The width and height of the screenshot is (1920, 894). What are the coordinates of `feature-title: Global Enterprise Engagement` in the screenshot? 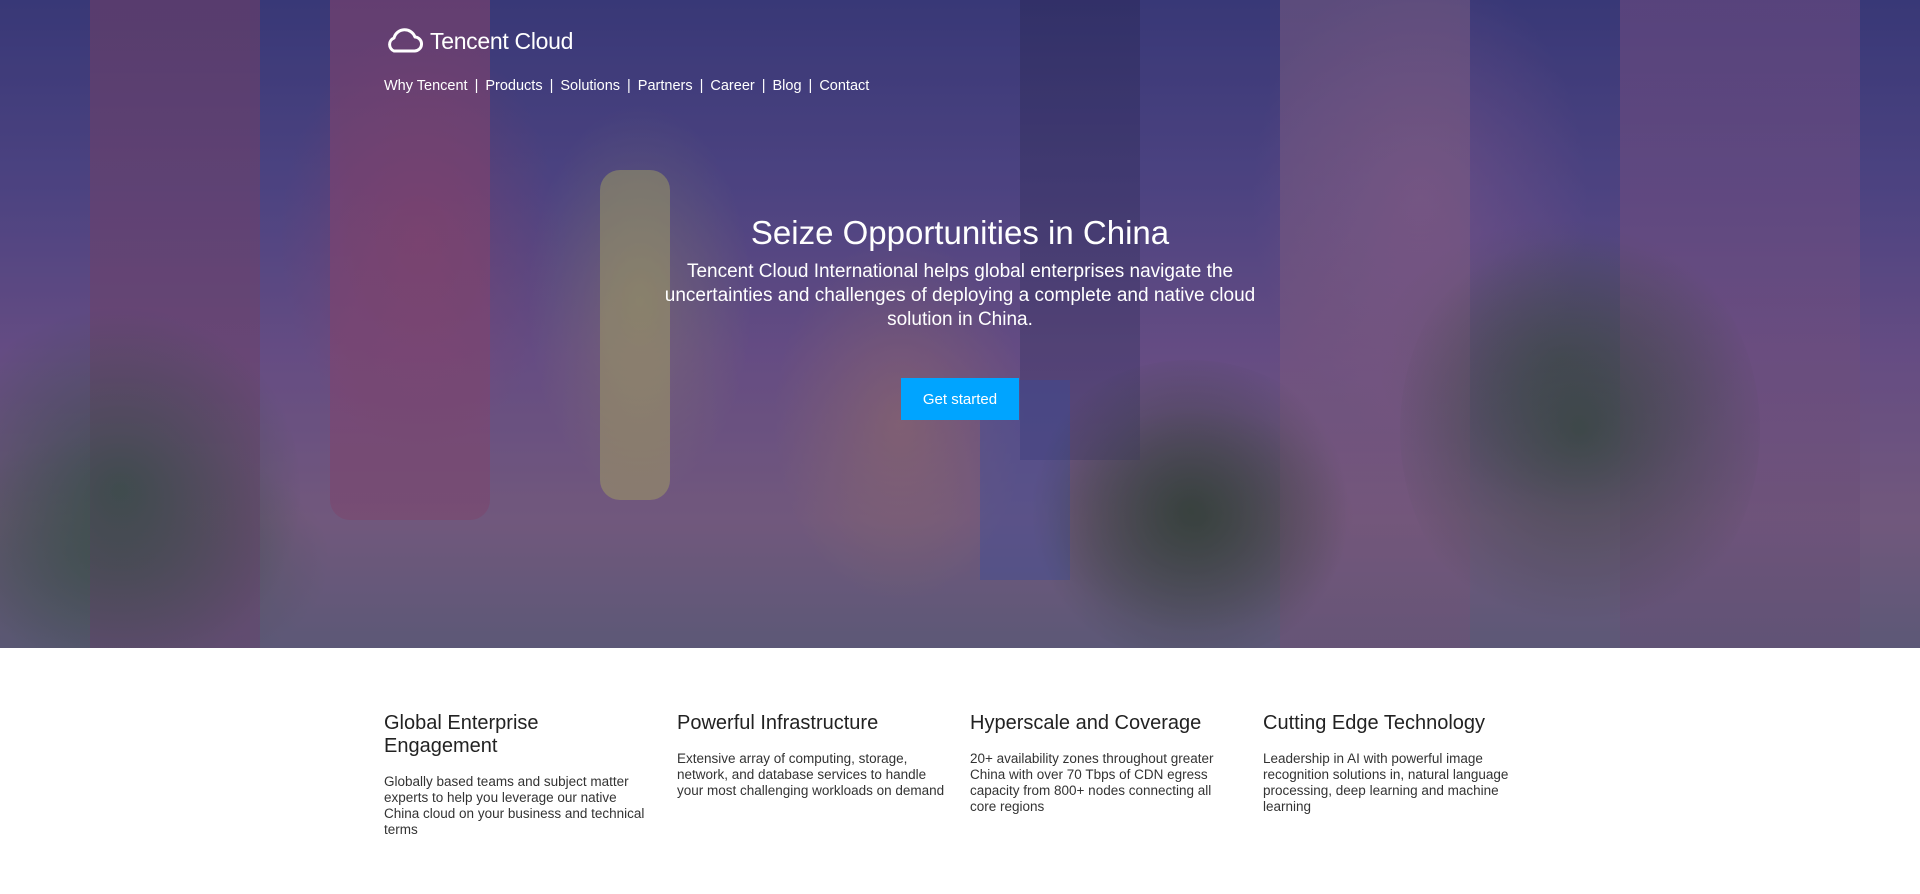 It's located at (461, 734).